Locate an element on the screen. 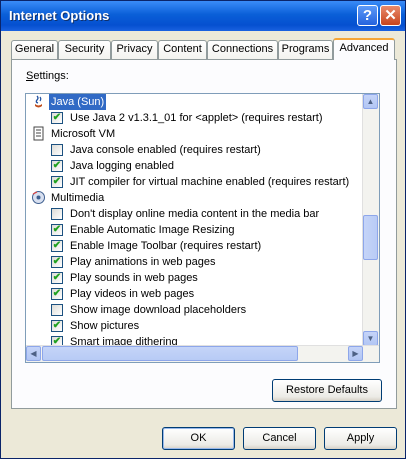 The height and width of the screenshot is (459, 406). help-button: ? is located at coordinates (367, 15).